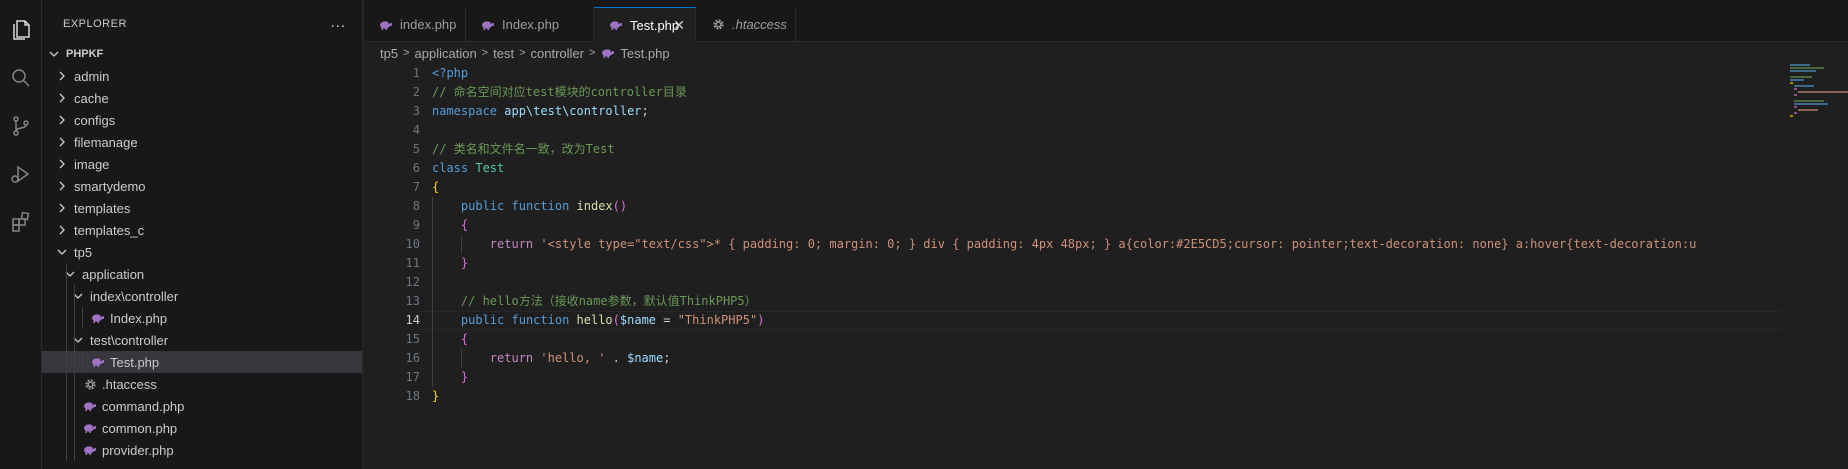 The image size is (1848, 469). I want to click on tab-indexphp: Index.php, so click(530, 24).